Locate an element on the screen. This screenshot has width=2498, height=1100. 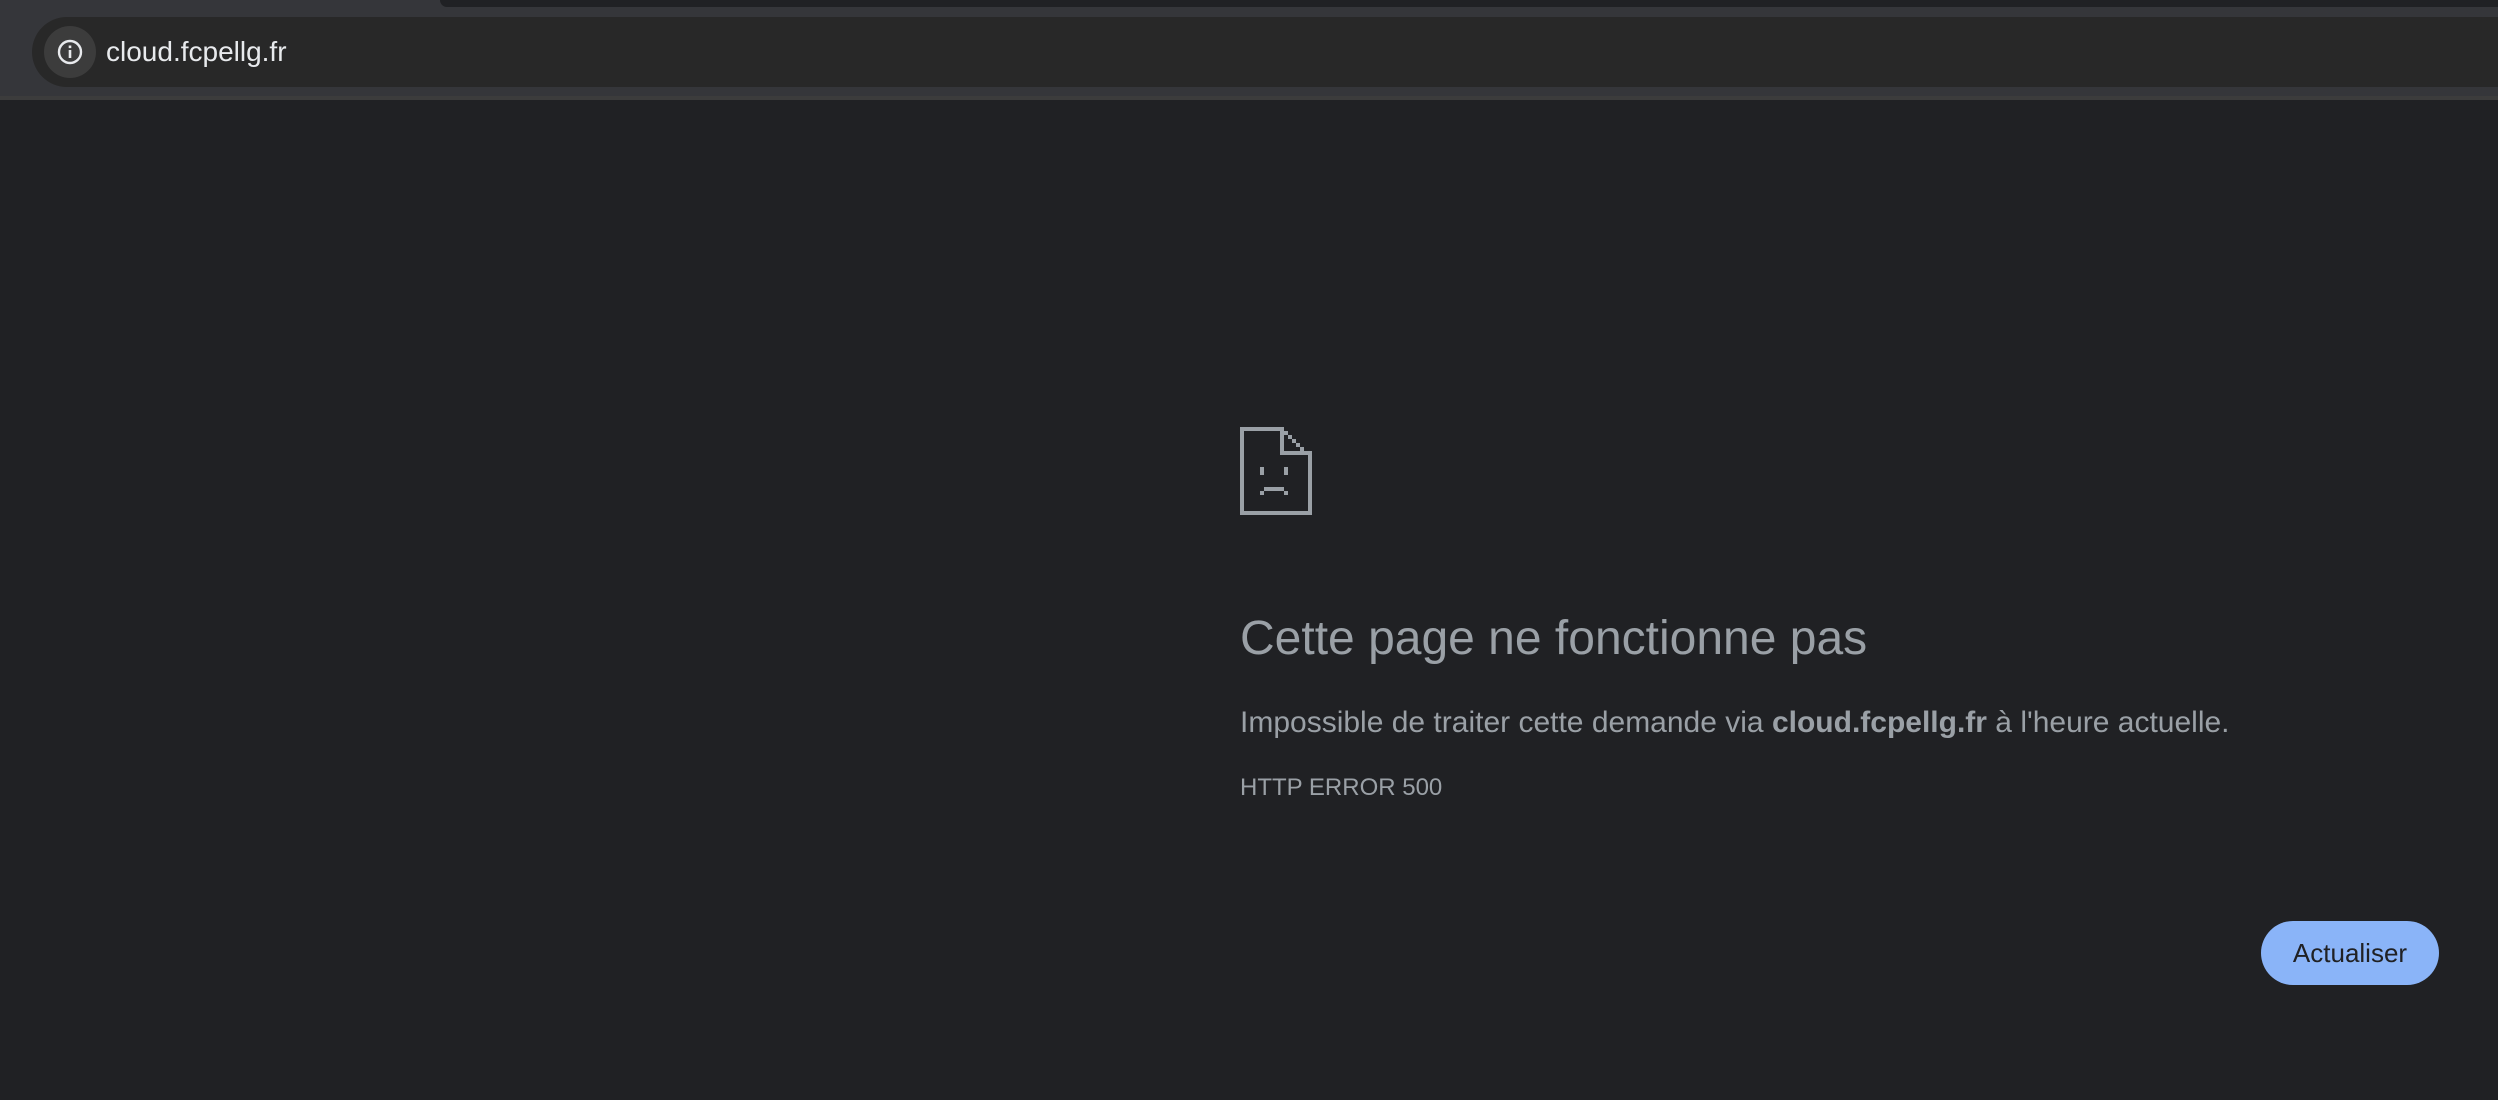
info-icon is located at coordinates (70, 52).